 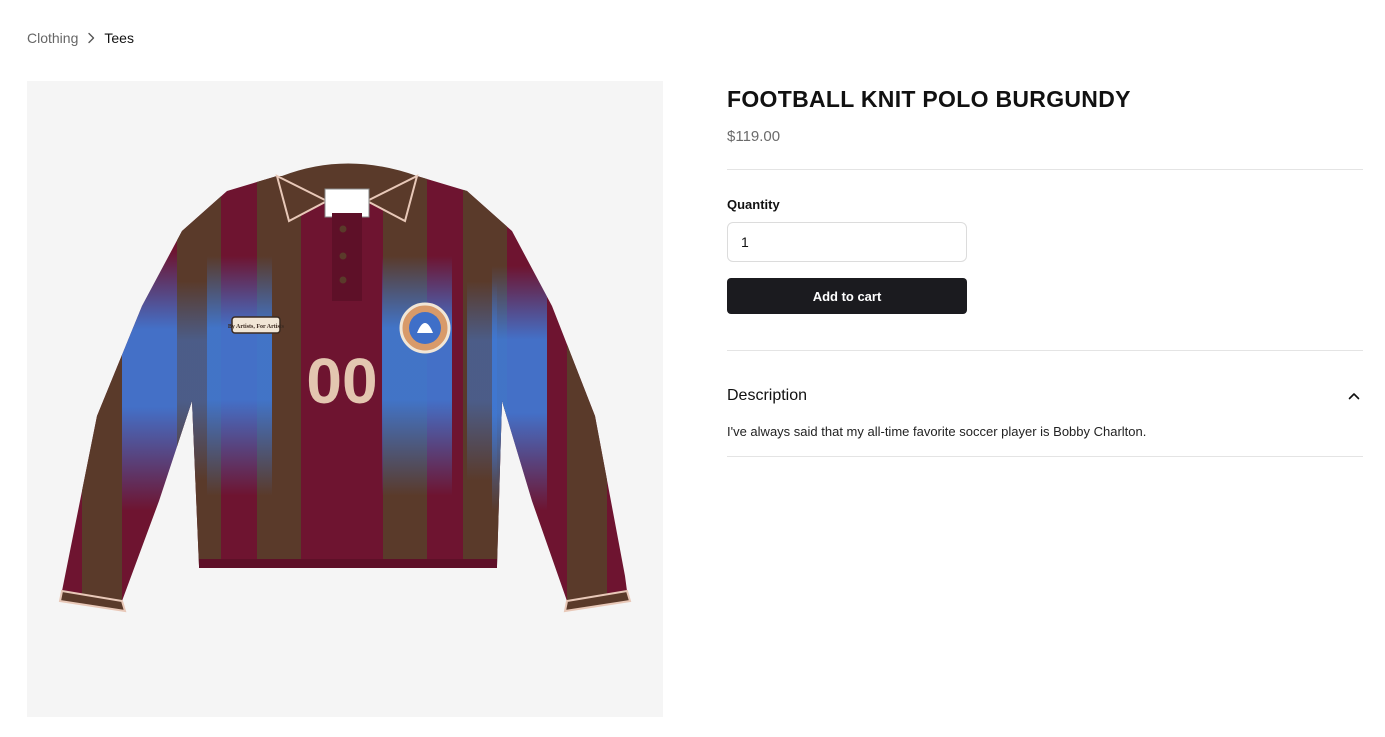 What do you see at coordinates (1354, 396) in the screenshot?
I see `chevron-up-icon` at bounding box center [1354, 396].